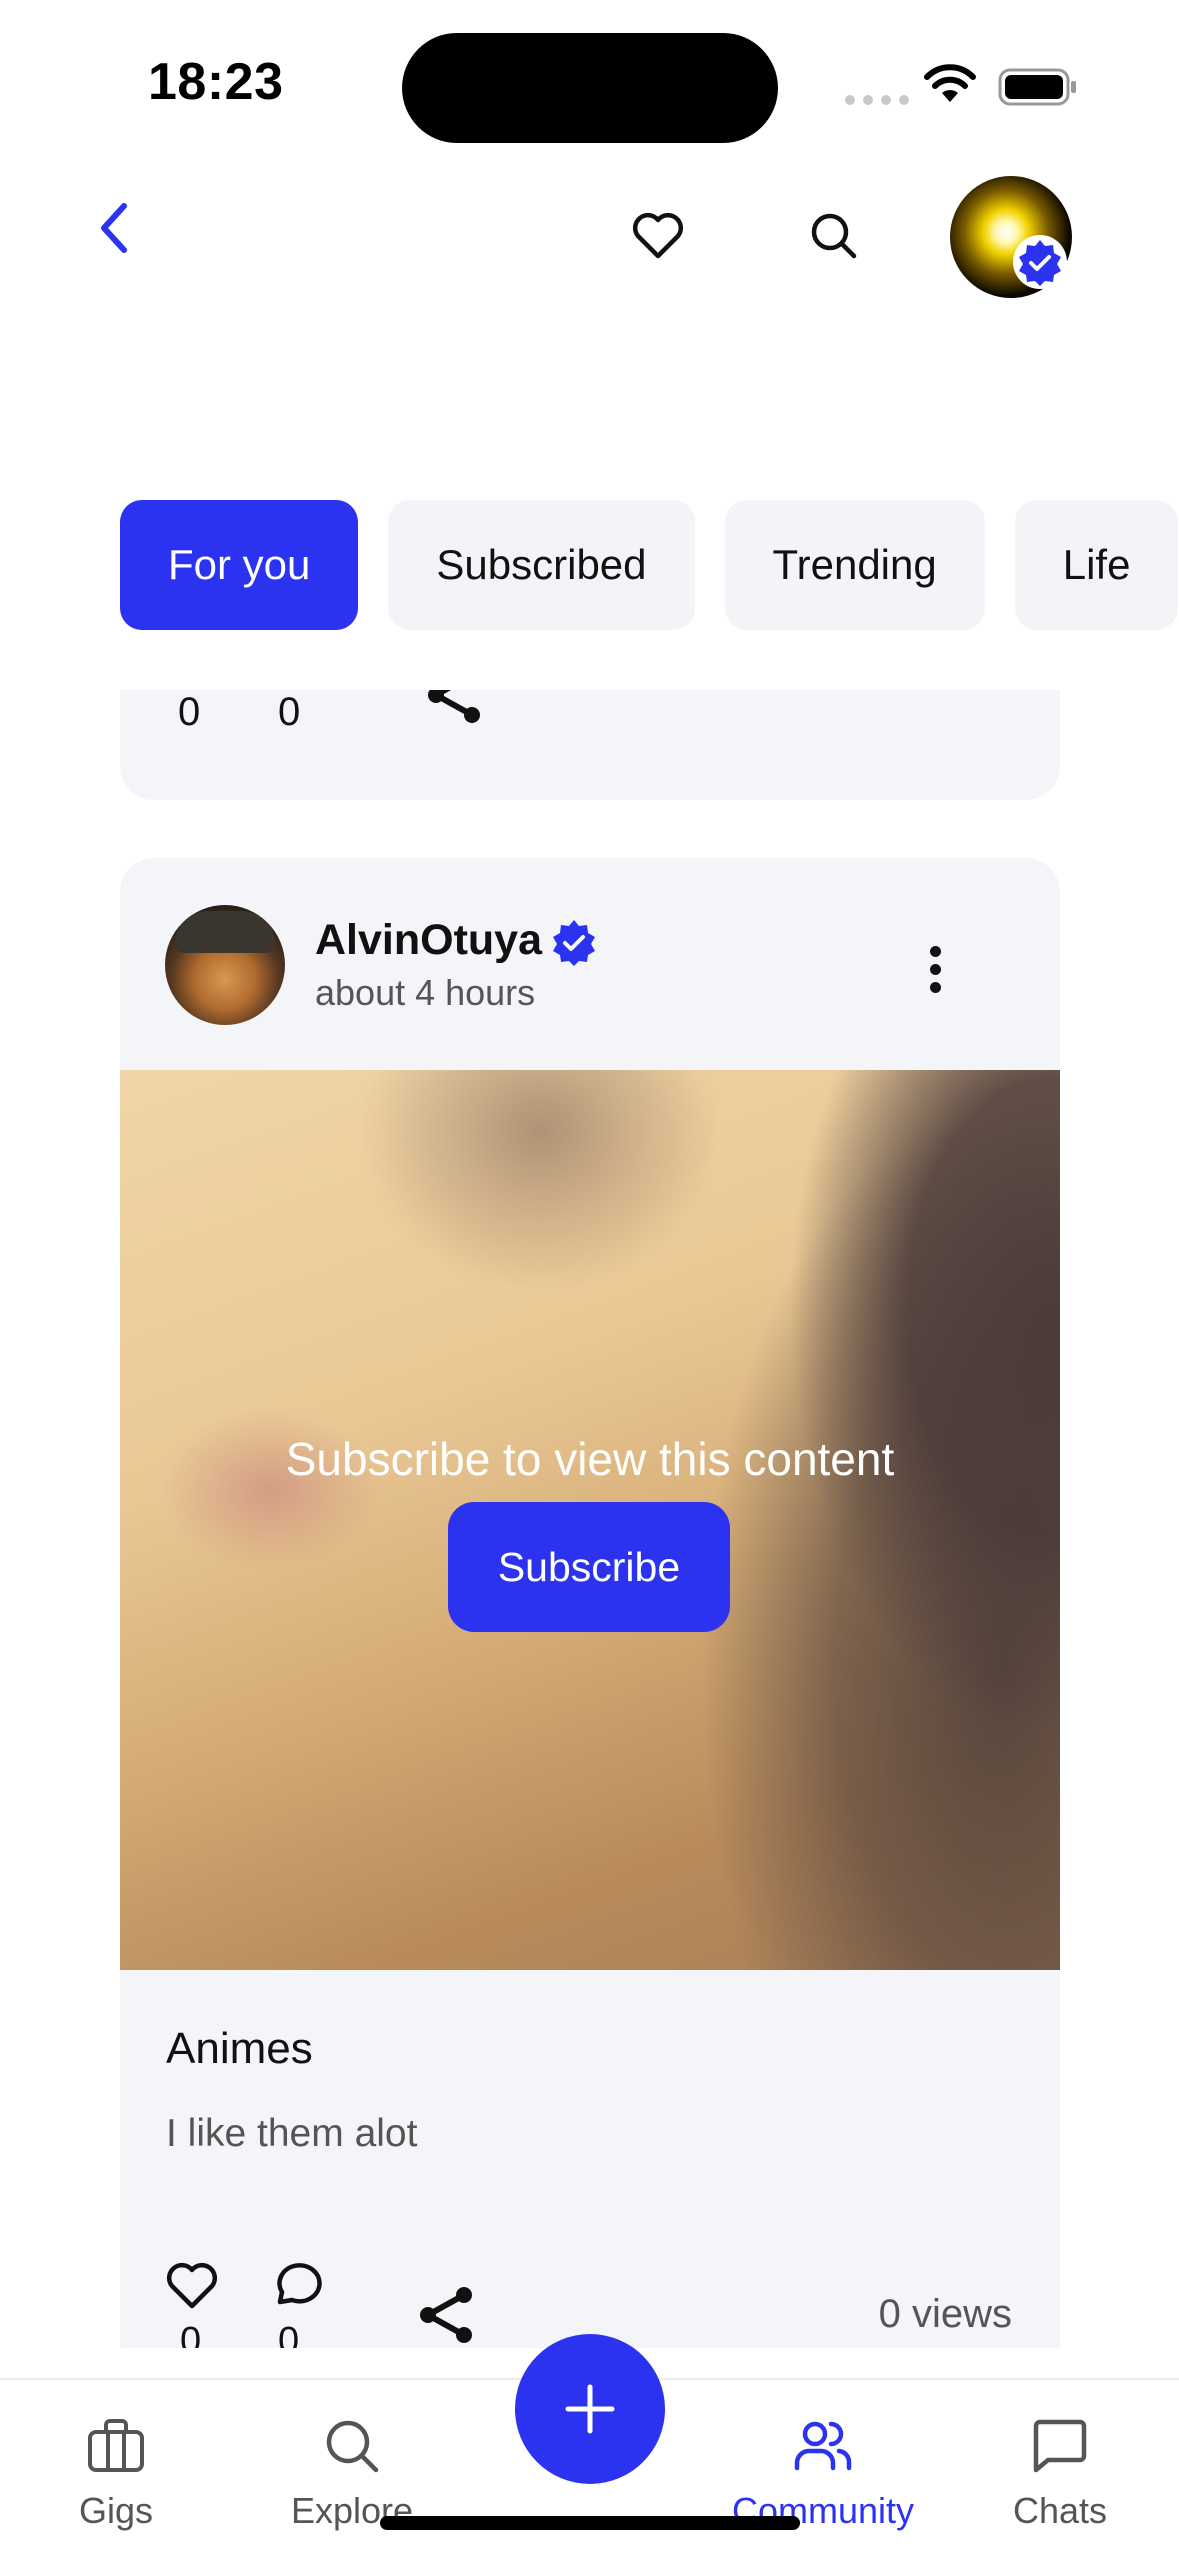 The height and width of the screenshot is (2556, 1179). What do you see at coordinates (877, 100) in the screenshot?
I see `cellular-signal-icon` at bounding box center [877, 100].